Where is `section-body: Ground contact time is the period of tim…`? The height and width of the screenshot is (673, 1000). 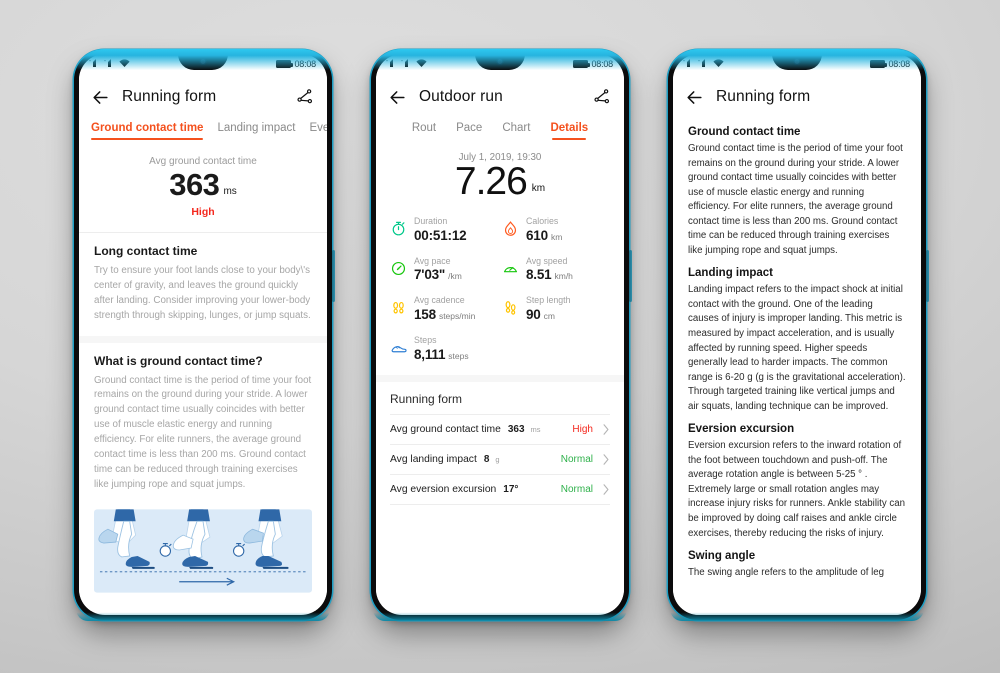 section-body: Ground contact time is the period of tim… is located at coordinates (203, 432).